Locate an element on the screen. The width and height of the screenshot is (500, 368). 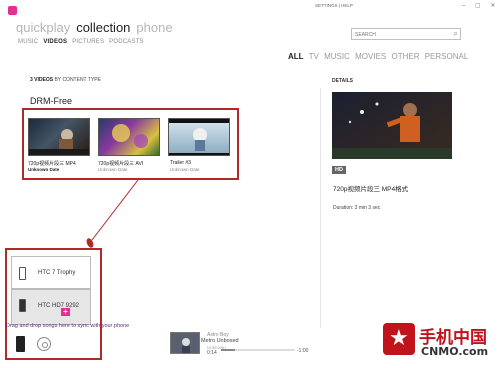
details-title: 720p视频片段三 MP4格式 is located at coordinates (371, 189).